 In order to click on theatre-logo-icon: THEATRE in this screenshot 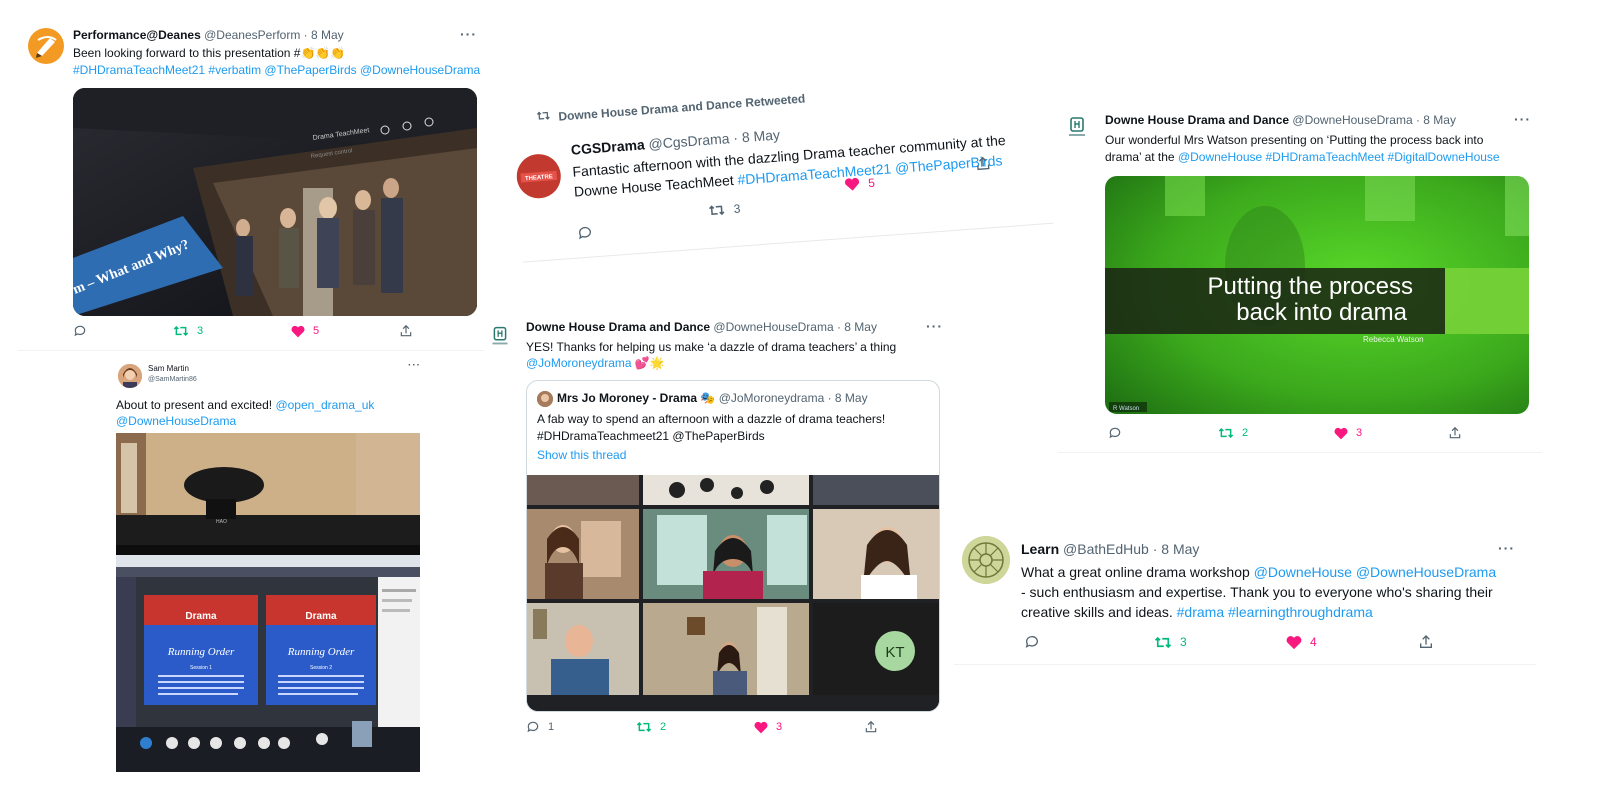, I will do `click(538, 176)`.